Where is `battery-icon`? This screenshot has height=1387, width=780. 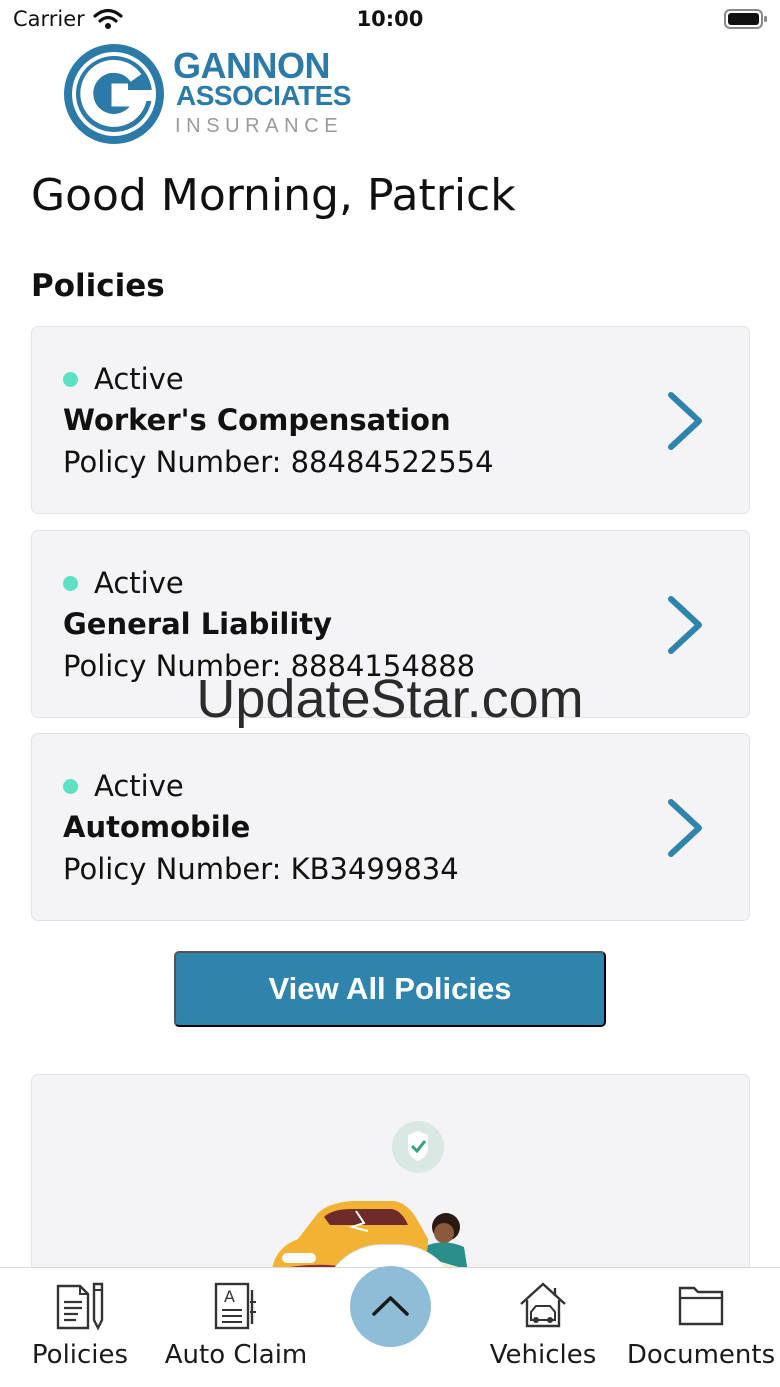
battery-icon is located at coordinates (746, 21).